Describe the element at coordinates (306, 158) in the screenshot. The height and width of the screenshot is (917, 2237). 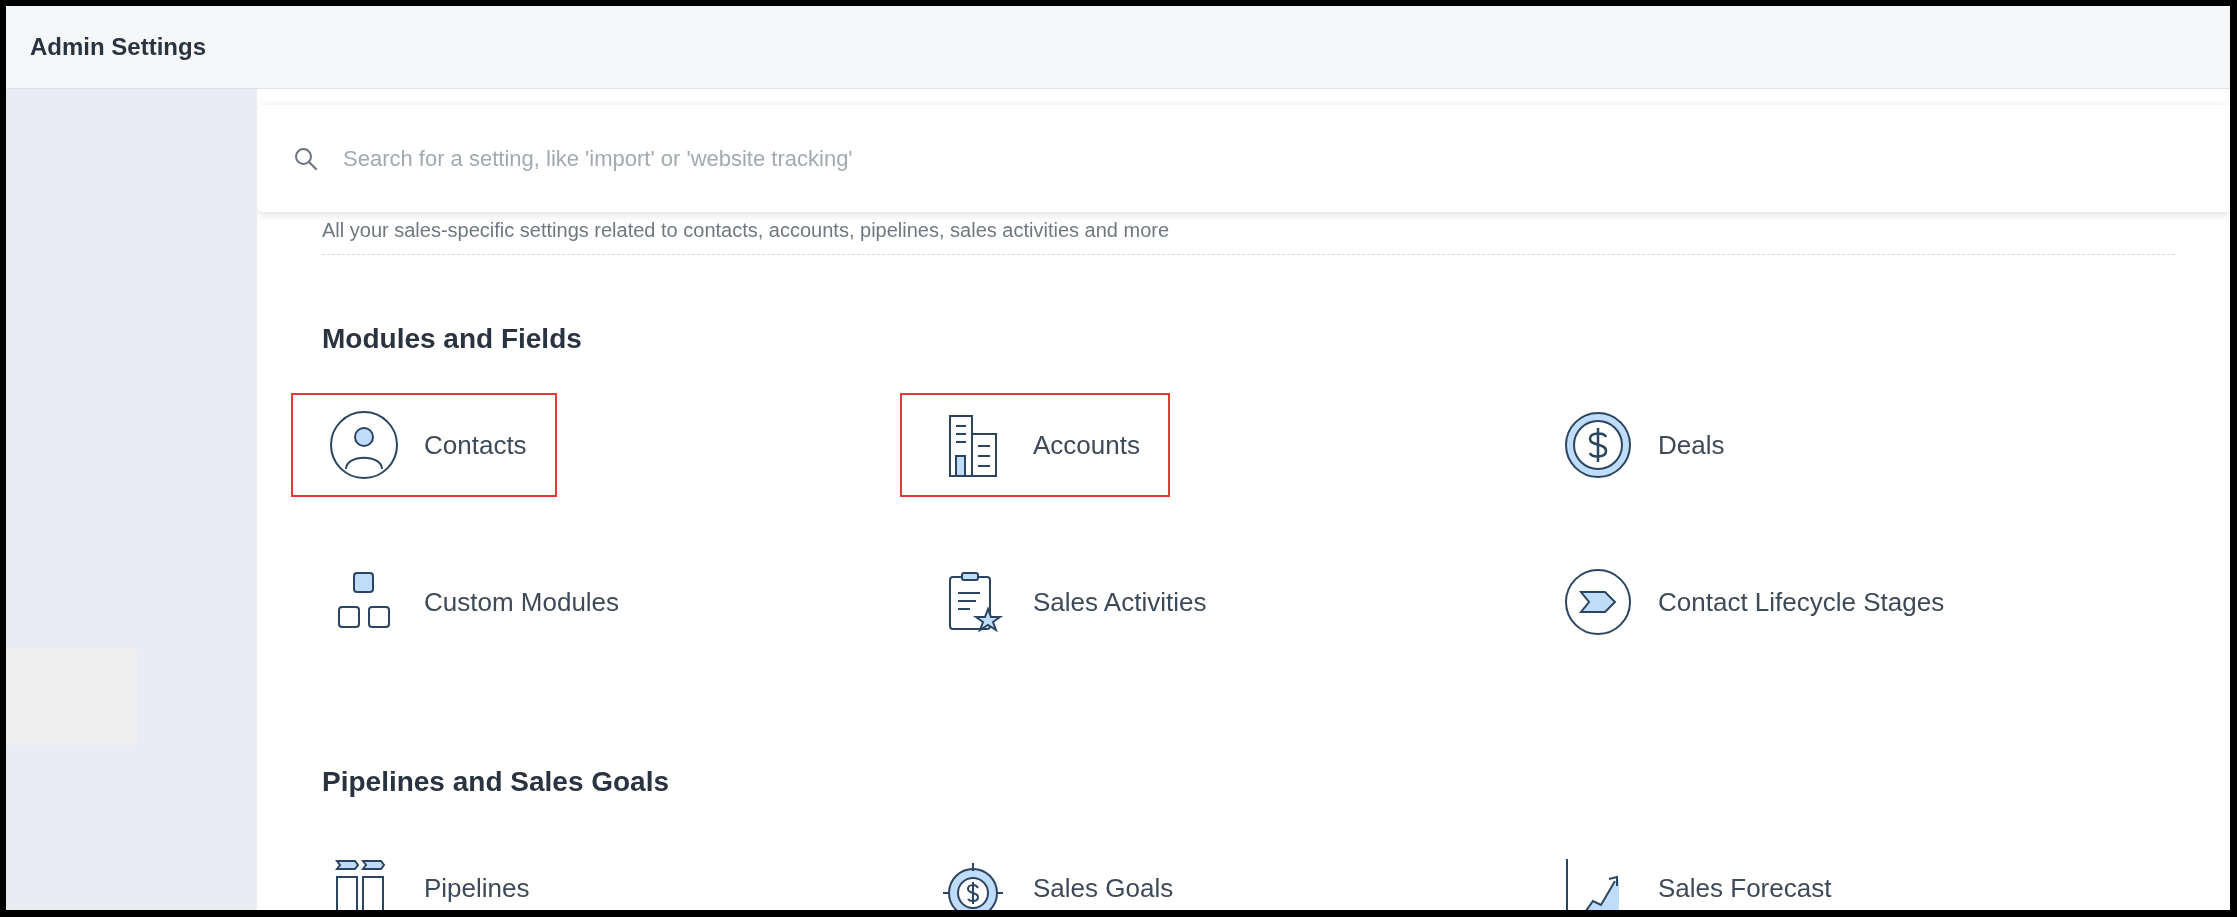
I see `search-icon` at that location.